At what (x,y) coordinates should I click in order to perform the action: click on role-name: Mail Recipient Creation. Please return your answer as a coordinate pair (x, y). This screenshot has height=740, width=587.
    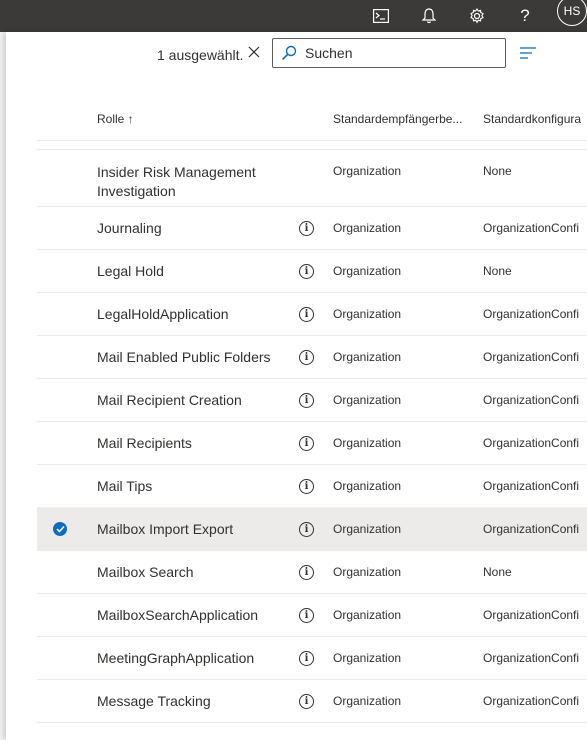
    Looking at the image, I should click on (169, 400).